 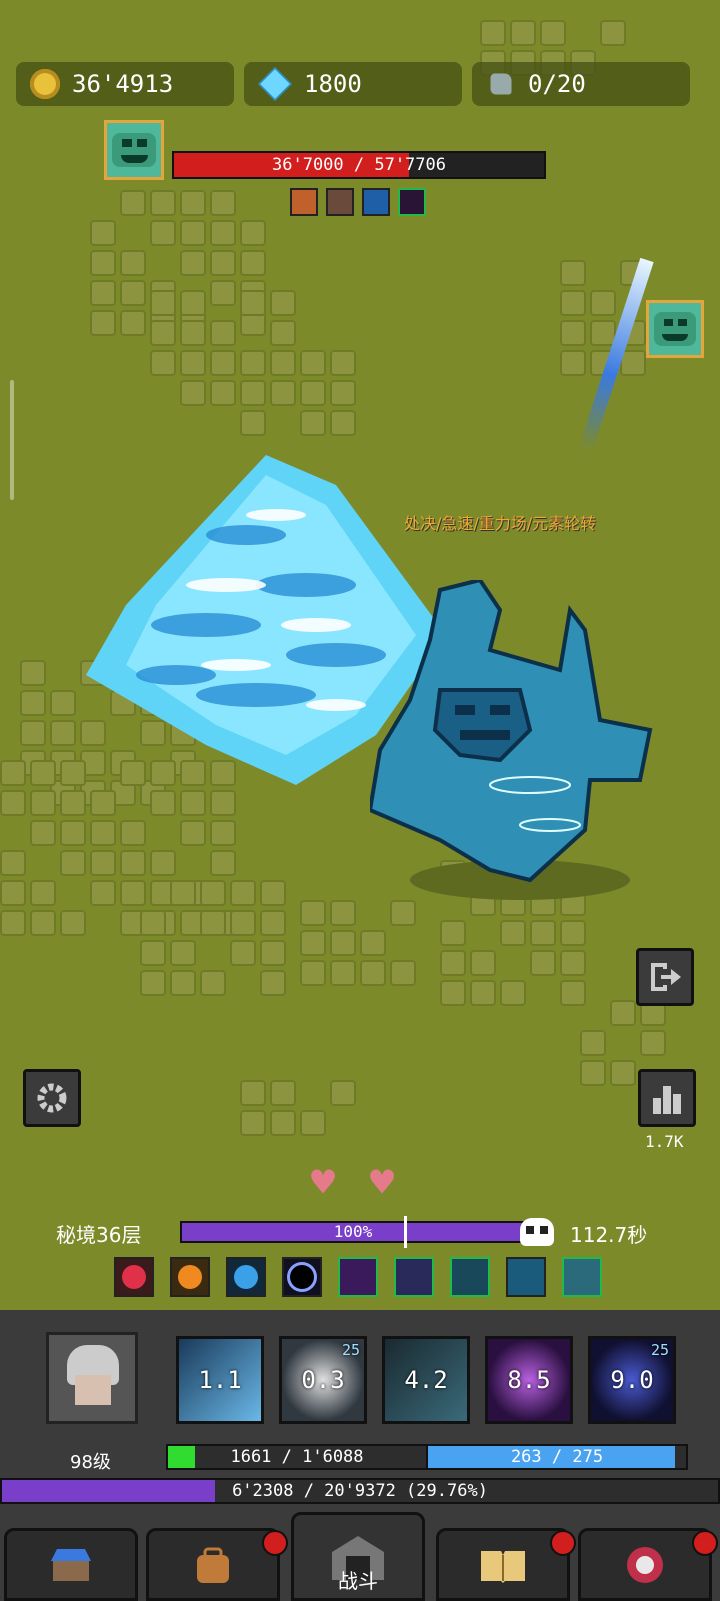 What do you see at coordinates (376, 202) in the screenshot?
I see `ice-blade-buff-icon` at bounding box center [376, 202].